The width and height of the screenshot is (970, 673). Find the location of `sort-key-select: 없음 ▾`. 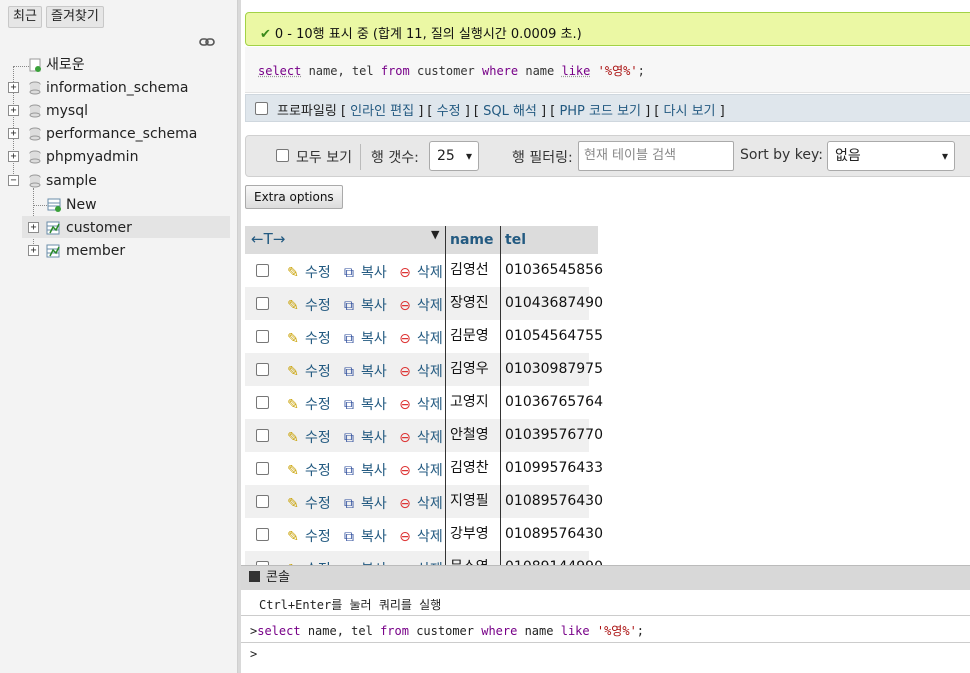

sort-key-select: 없음 ▾ is located at coordinates (891, 156).